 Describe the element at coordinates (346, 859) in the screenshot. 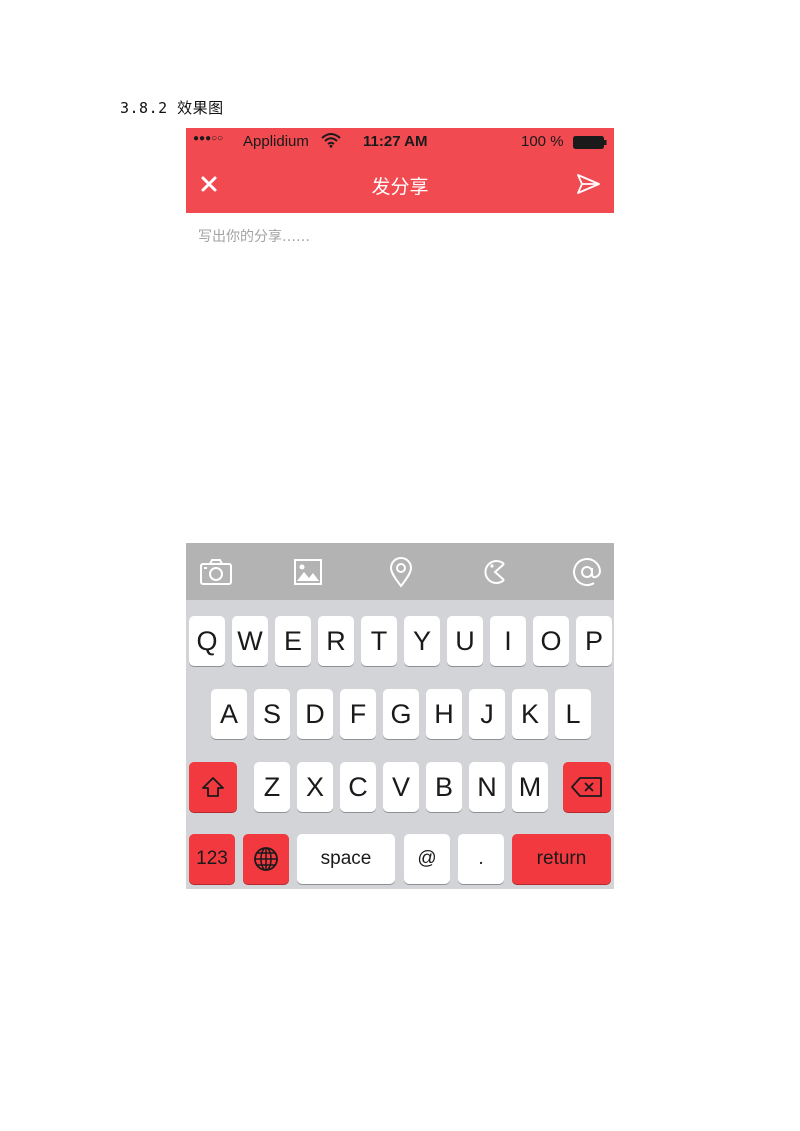

I see `space-key: space` at that location.